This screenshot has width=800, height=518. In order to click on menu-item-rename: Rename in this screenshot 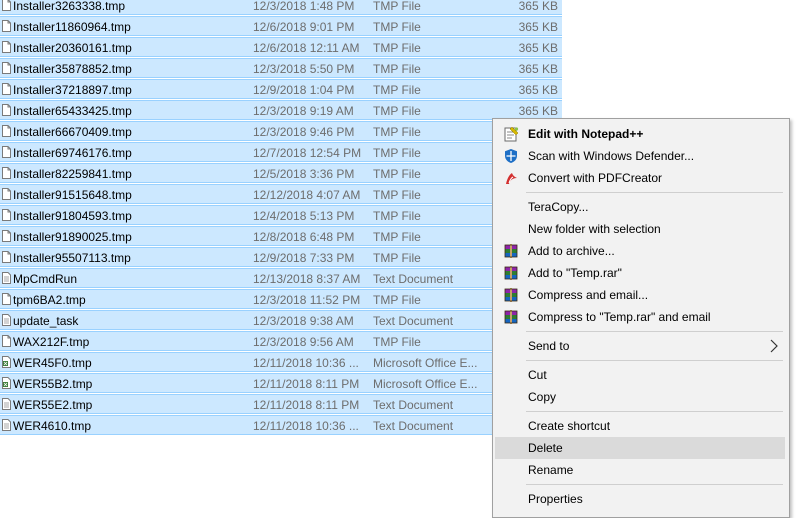, I will do `click(640, 470)`.